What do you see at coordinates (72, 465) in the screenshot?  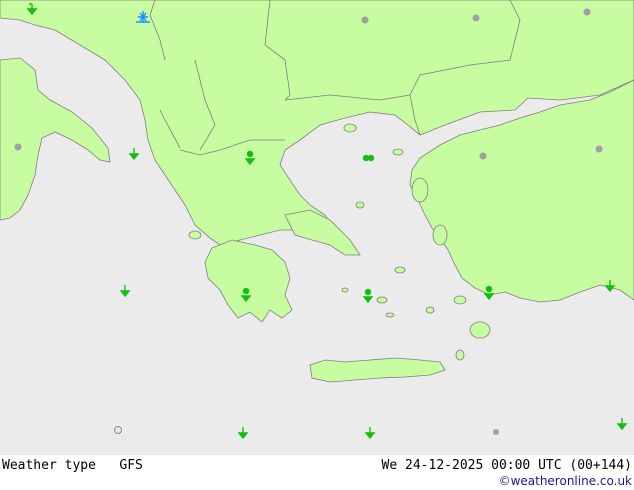 I see `product-label: Weather type GFS` at bounding box center [72, 465].